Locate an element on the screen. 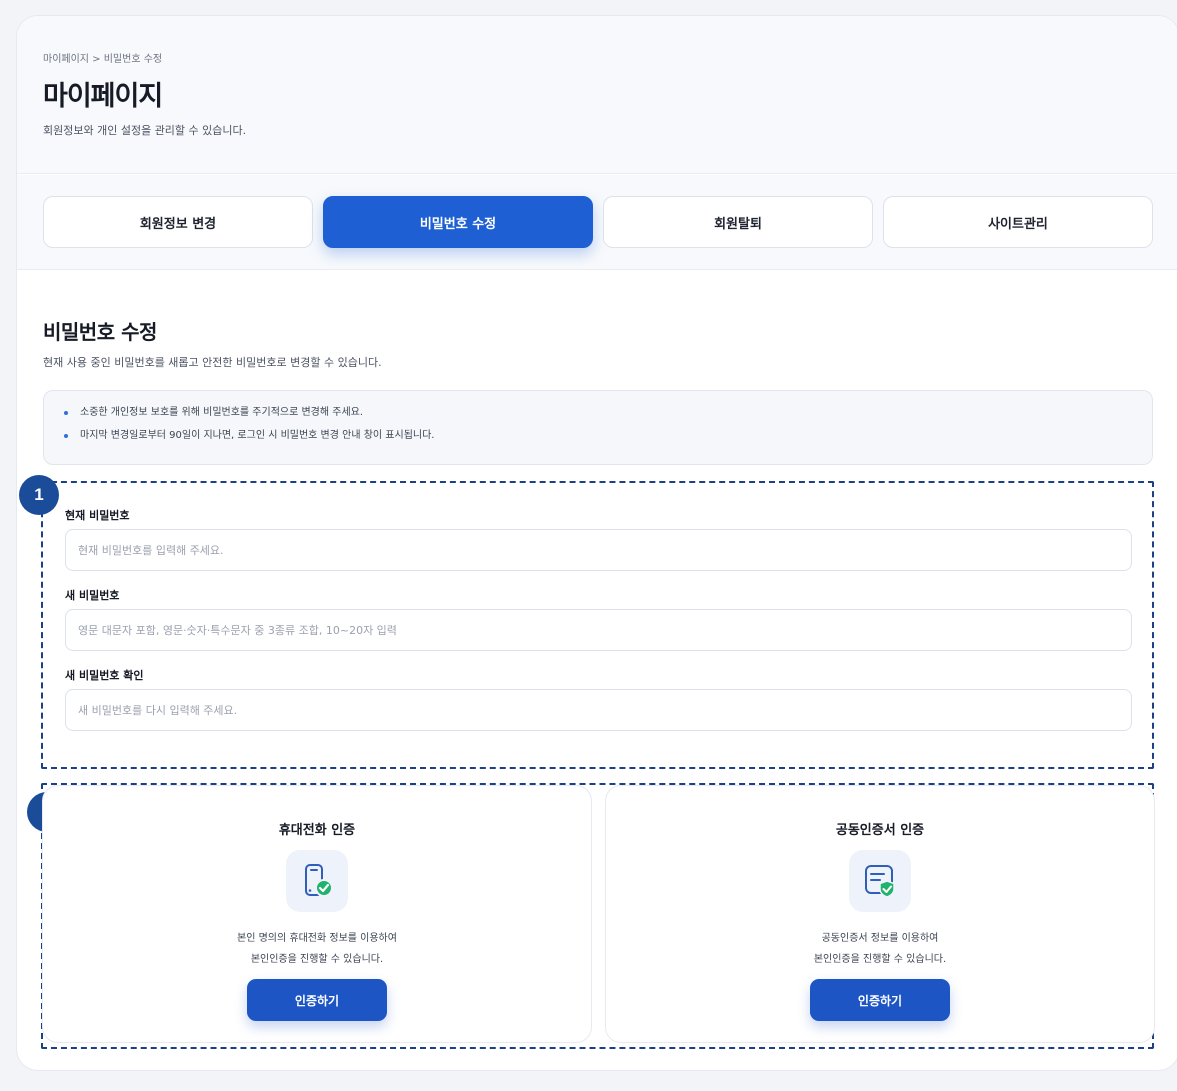 This screenshot has width=1177, height=1091. new-password-input is located at coordinates (598, 630).